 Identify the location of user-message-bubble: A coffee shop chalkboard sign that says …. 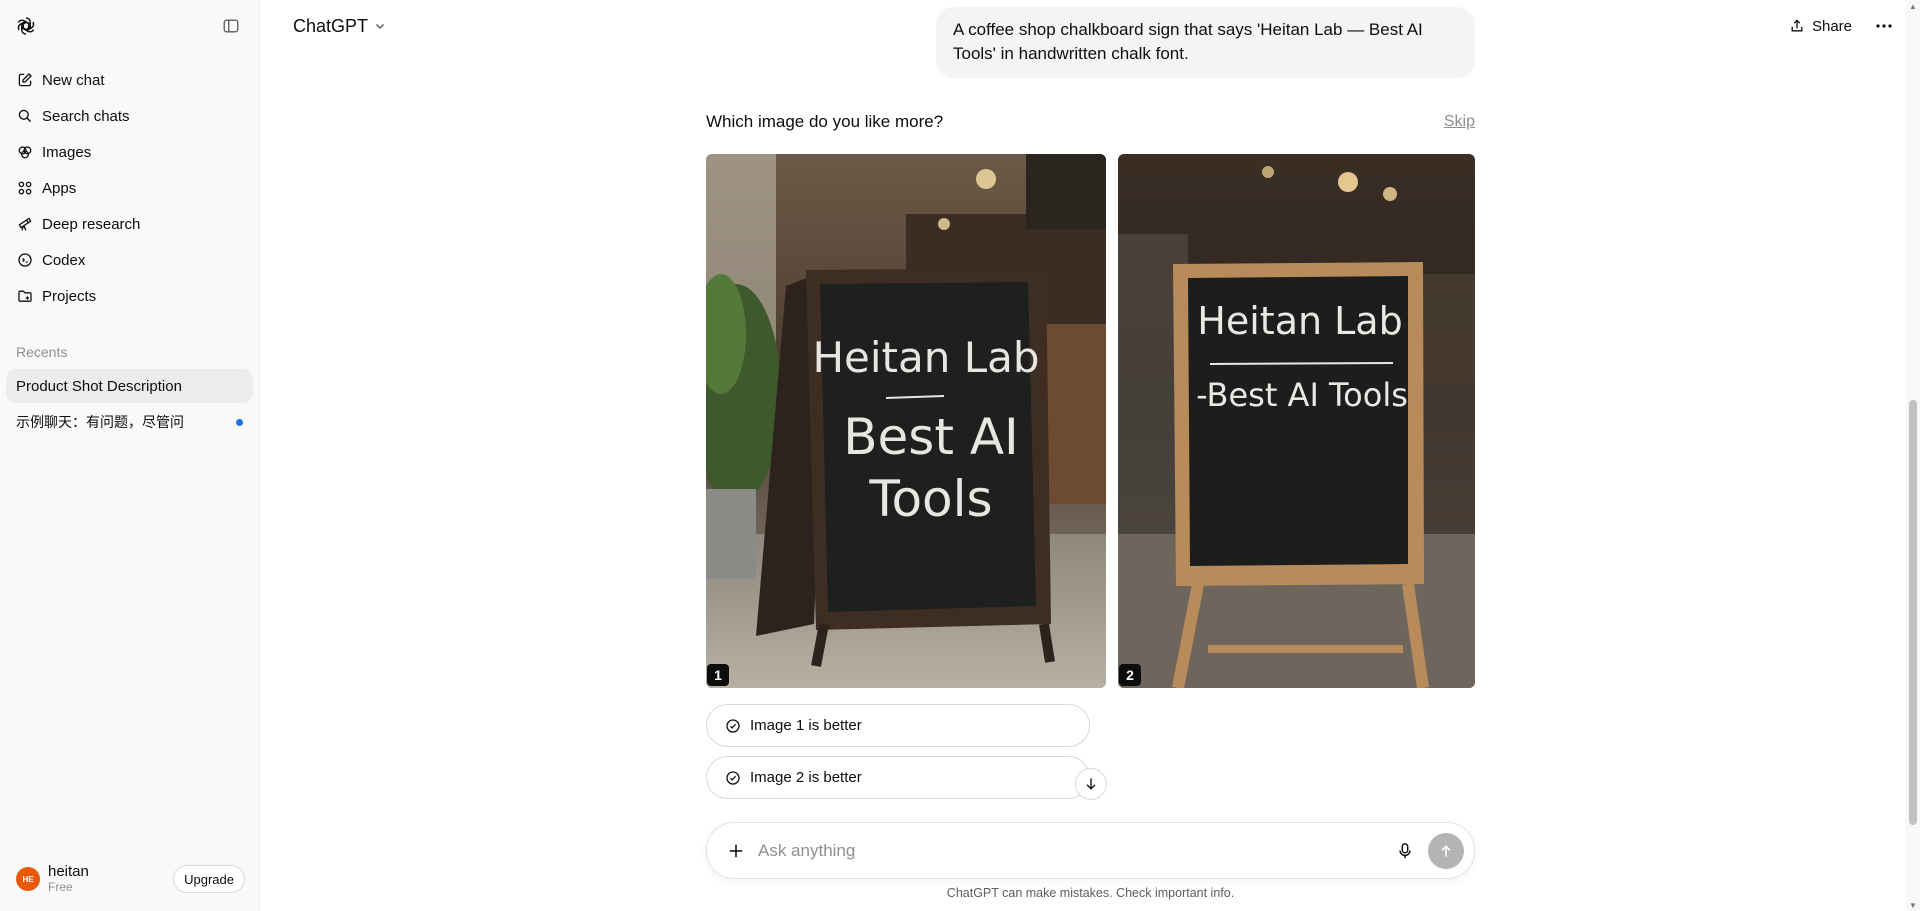
(1205, 42).